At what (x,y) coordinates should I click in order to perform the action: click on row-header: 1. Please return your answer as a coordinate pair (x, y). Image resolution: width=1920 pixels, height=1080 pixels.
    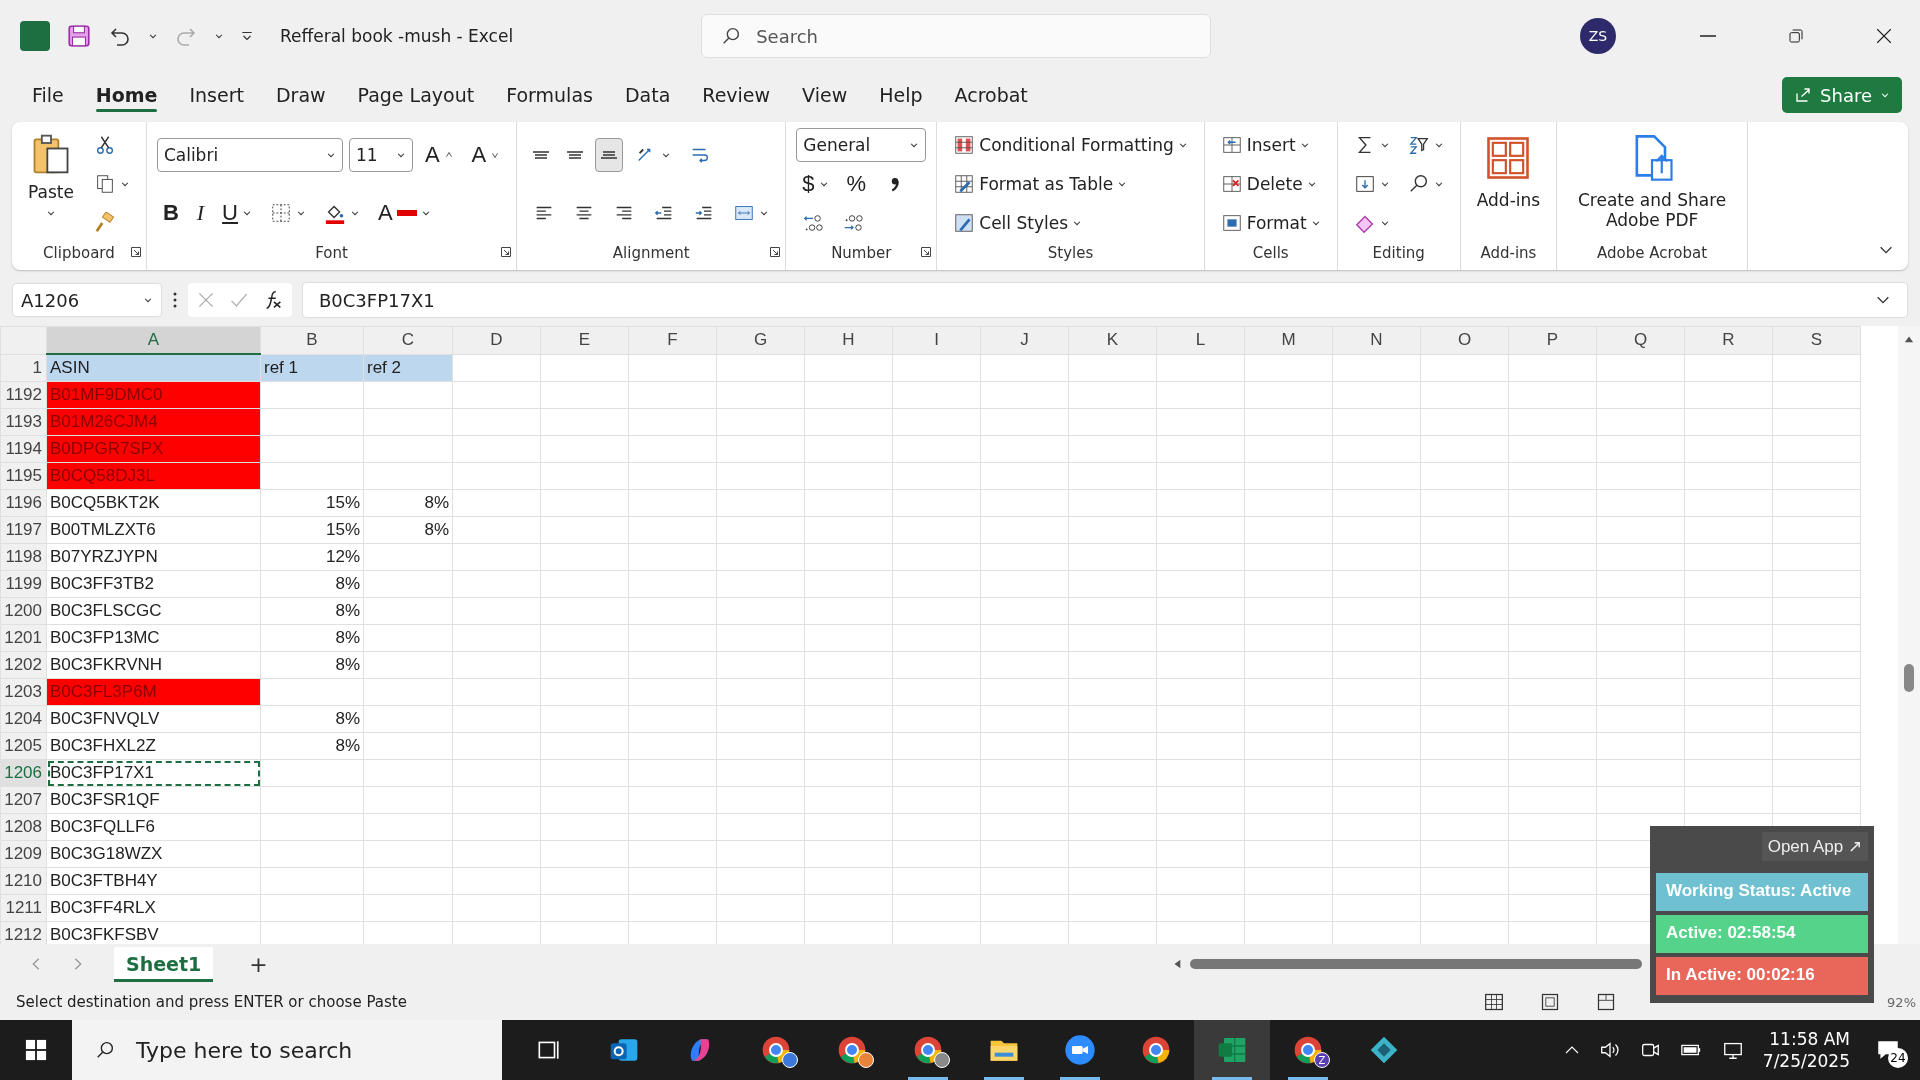
    Looking at the image, I should click on (23, 368).